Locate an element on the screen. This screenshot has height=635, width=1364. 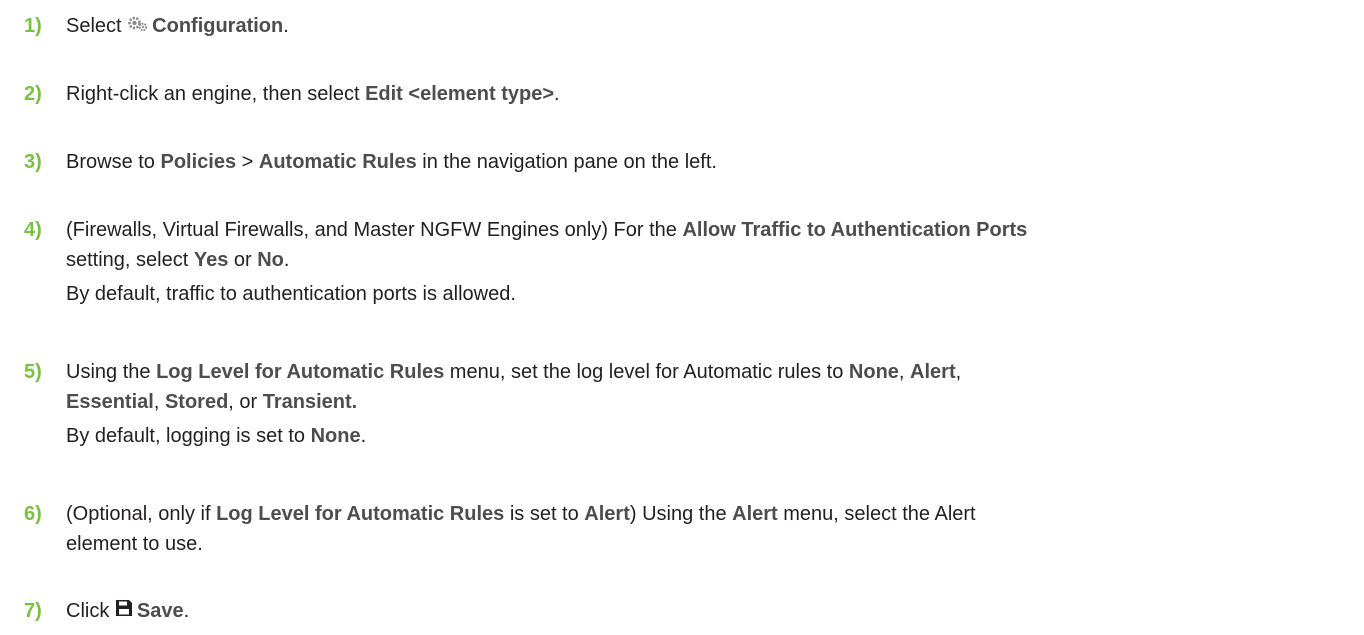
ui-term: No is located at coordinates (270, 260).